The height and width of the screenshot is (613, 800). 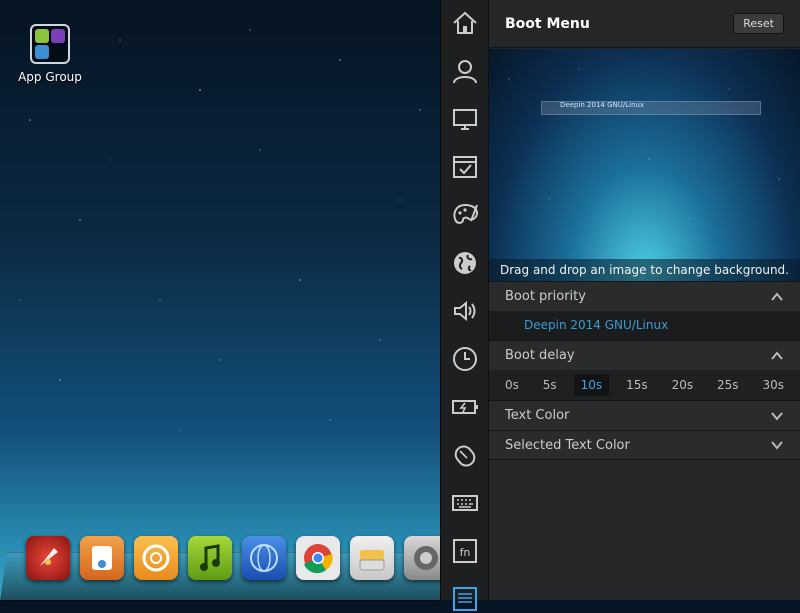 What do you see at coordinates (644, 445) in the screenshot?
I see `selected-text-color-header: Selected Text Color` at bounding box center [644, 445].